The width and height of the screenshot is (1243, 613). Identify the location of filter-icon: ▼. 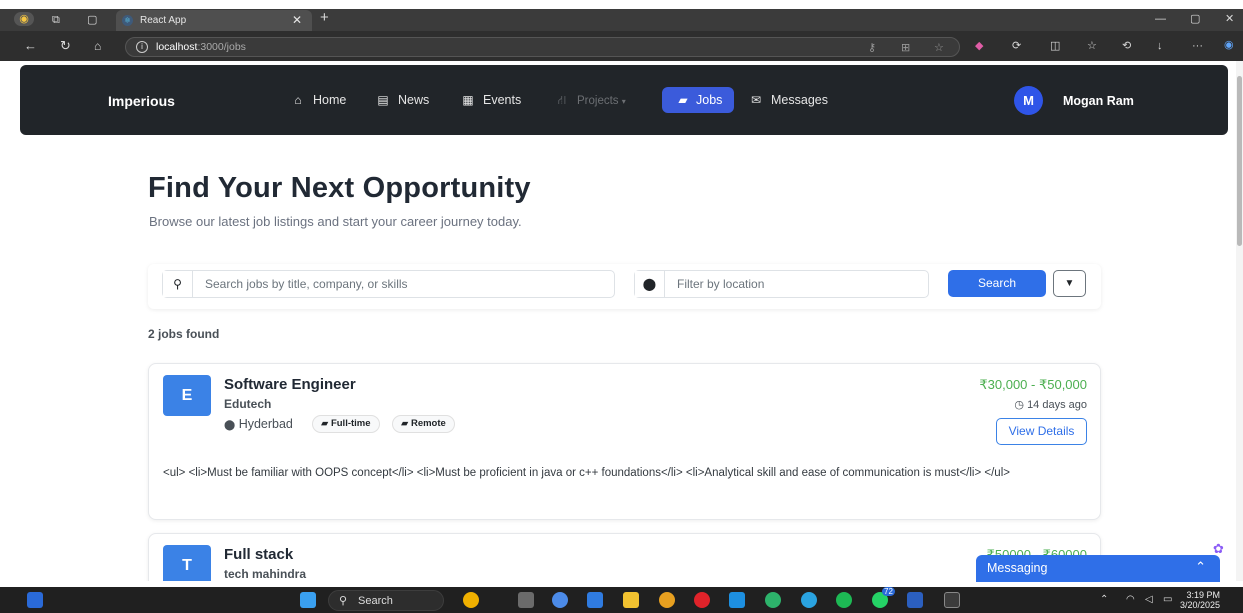
(1069, 283).